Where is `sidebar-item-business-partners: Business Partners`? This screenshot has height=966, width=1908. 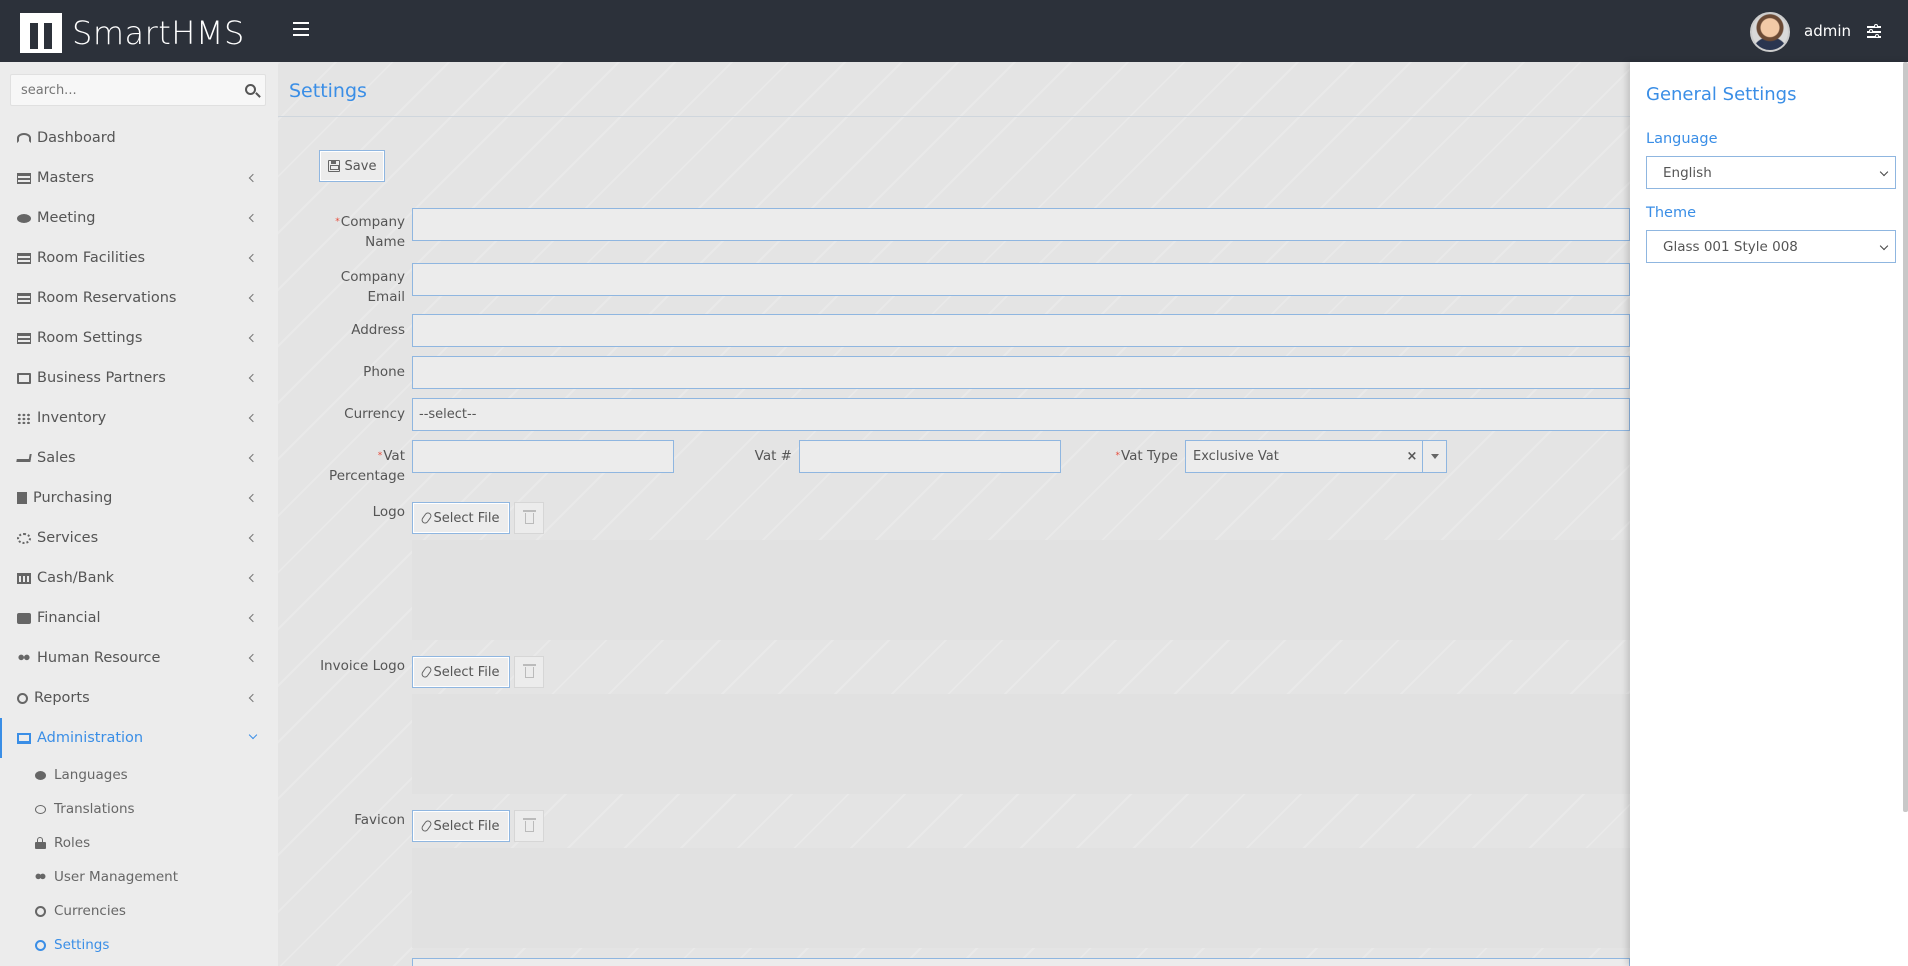
sidebar-item-business-partners: Business Partners is located at coordinates (139, 378).